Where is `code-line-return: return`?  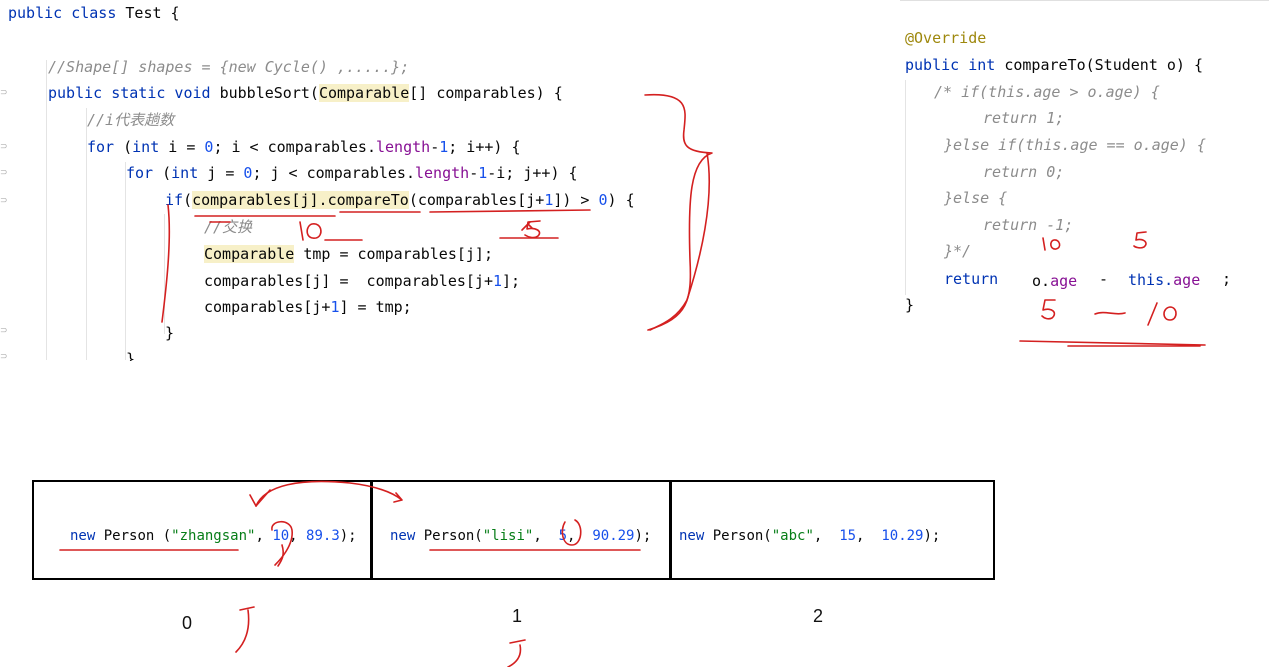 code-line-return: return is located at coordinates (971, 279).